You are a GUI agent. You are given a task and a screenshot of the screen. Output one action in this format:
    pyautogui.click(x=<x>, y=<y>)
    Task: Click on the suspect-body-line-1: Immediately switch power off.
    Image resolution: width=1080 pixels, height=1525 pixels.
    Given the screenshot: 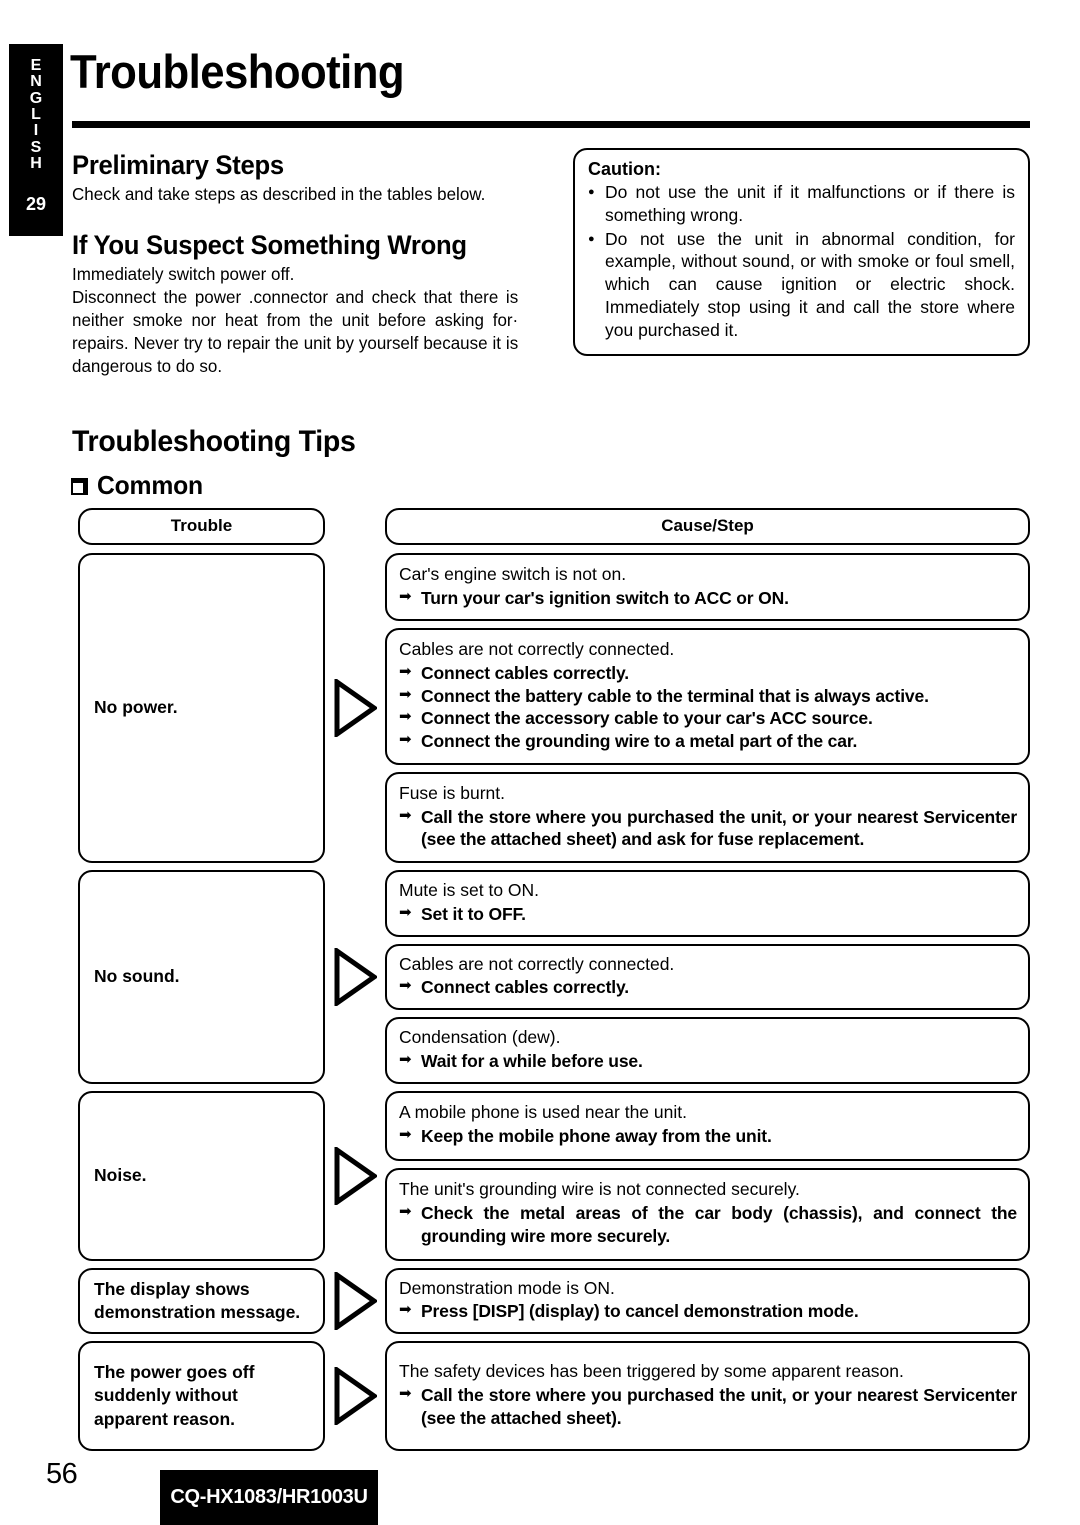 What is the action you would take?
    pyautogui.click(x=183, y=274)
    